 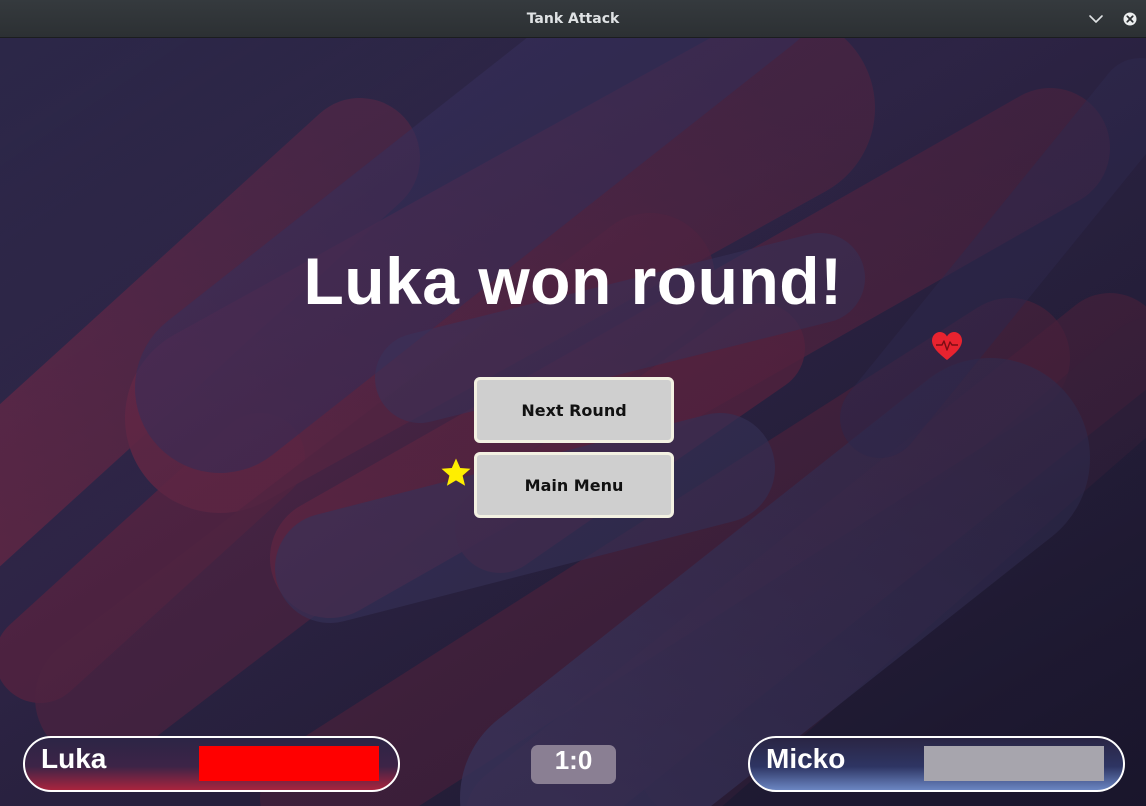 What do you see at coordinates (806, 758) in the screenshot?
I see `player-name-micko: Micko` at bounding box center [806, 758].